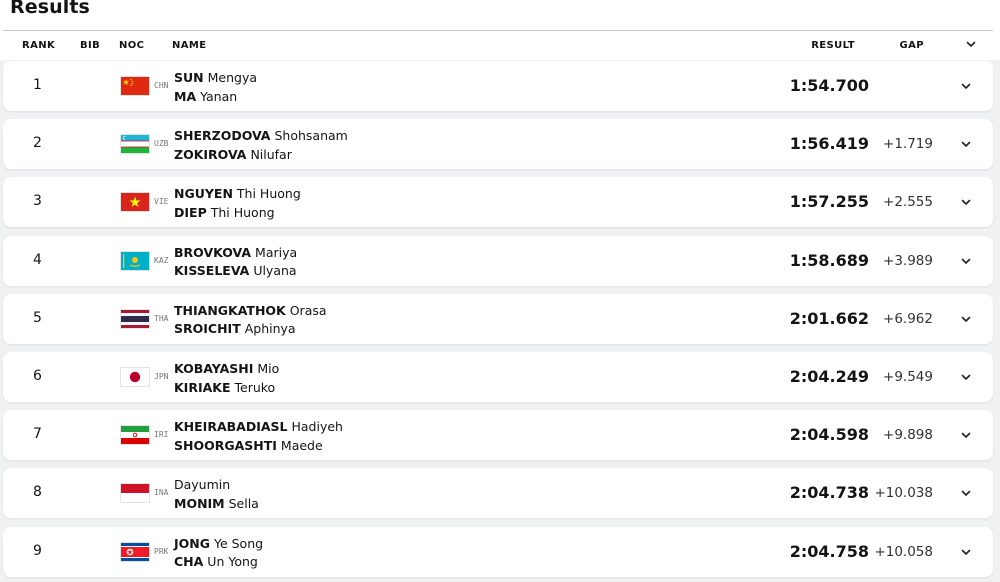  Describe the element at coordinates (189, 45) in the screenshot. I see `column-header-name: NAME` at that location.